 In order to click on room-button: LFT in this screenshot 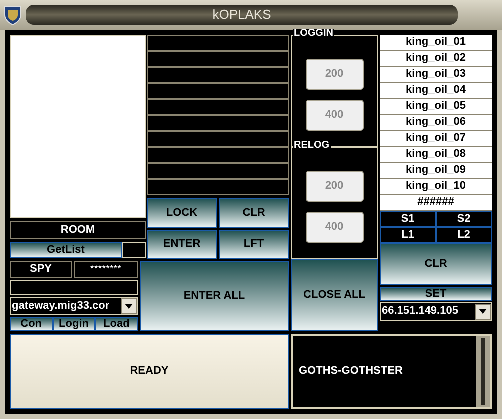, I will do `click(254, 244)`.